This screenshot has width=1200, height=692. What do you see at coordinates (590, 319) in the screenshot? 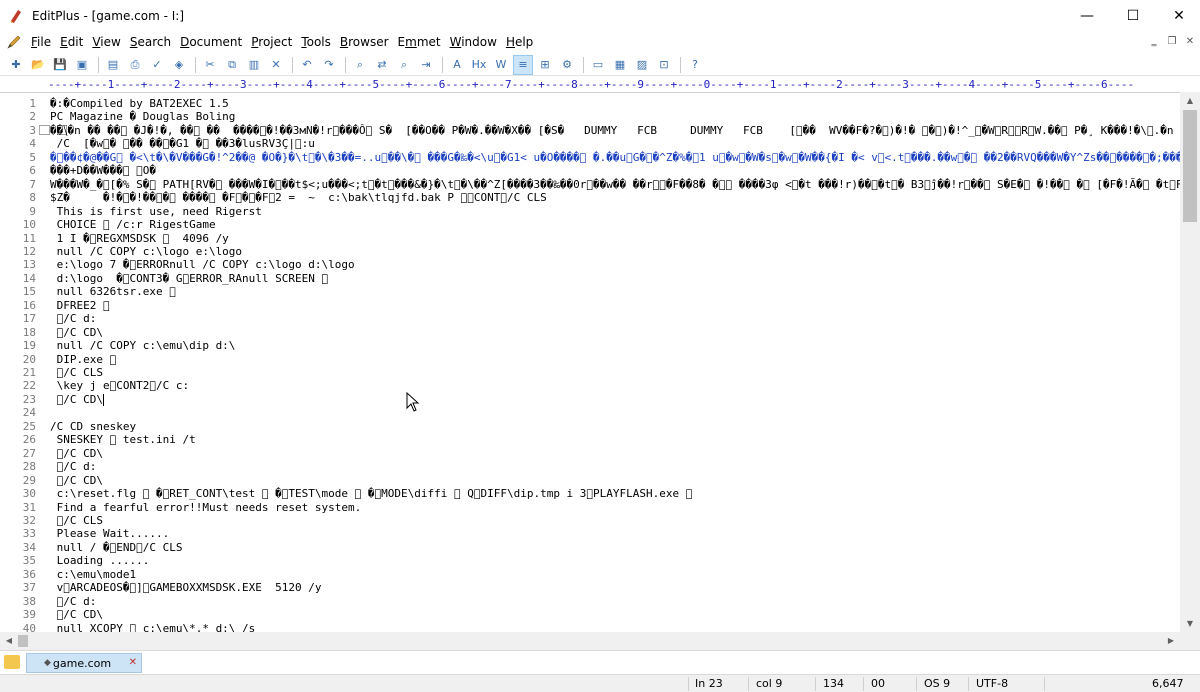
I see `editor-line: 17 ⃞/C d:` at bounding box center [590, 319].